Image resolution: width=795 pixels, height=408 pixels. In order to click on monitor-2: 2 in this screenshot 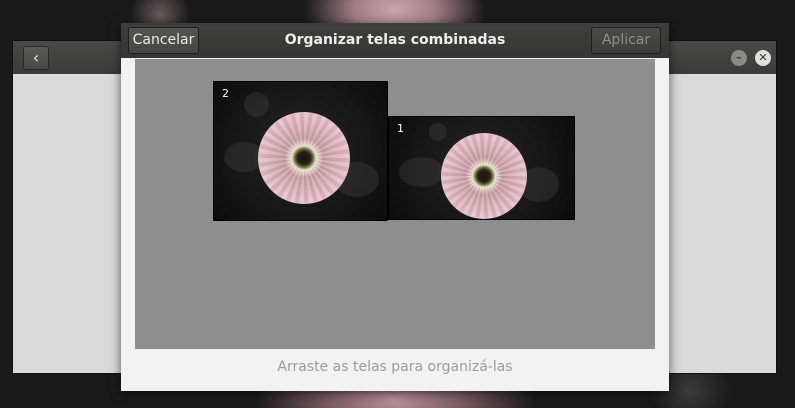, I will do `click(300, 151)`.